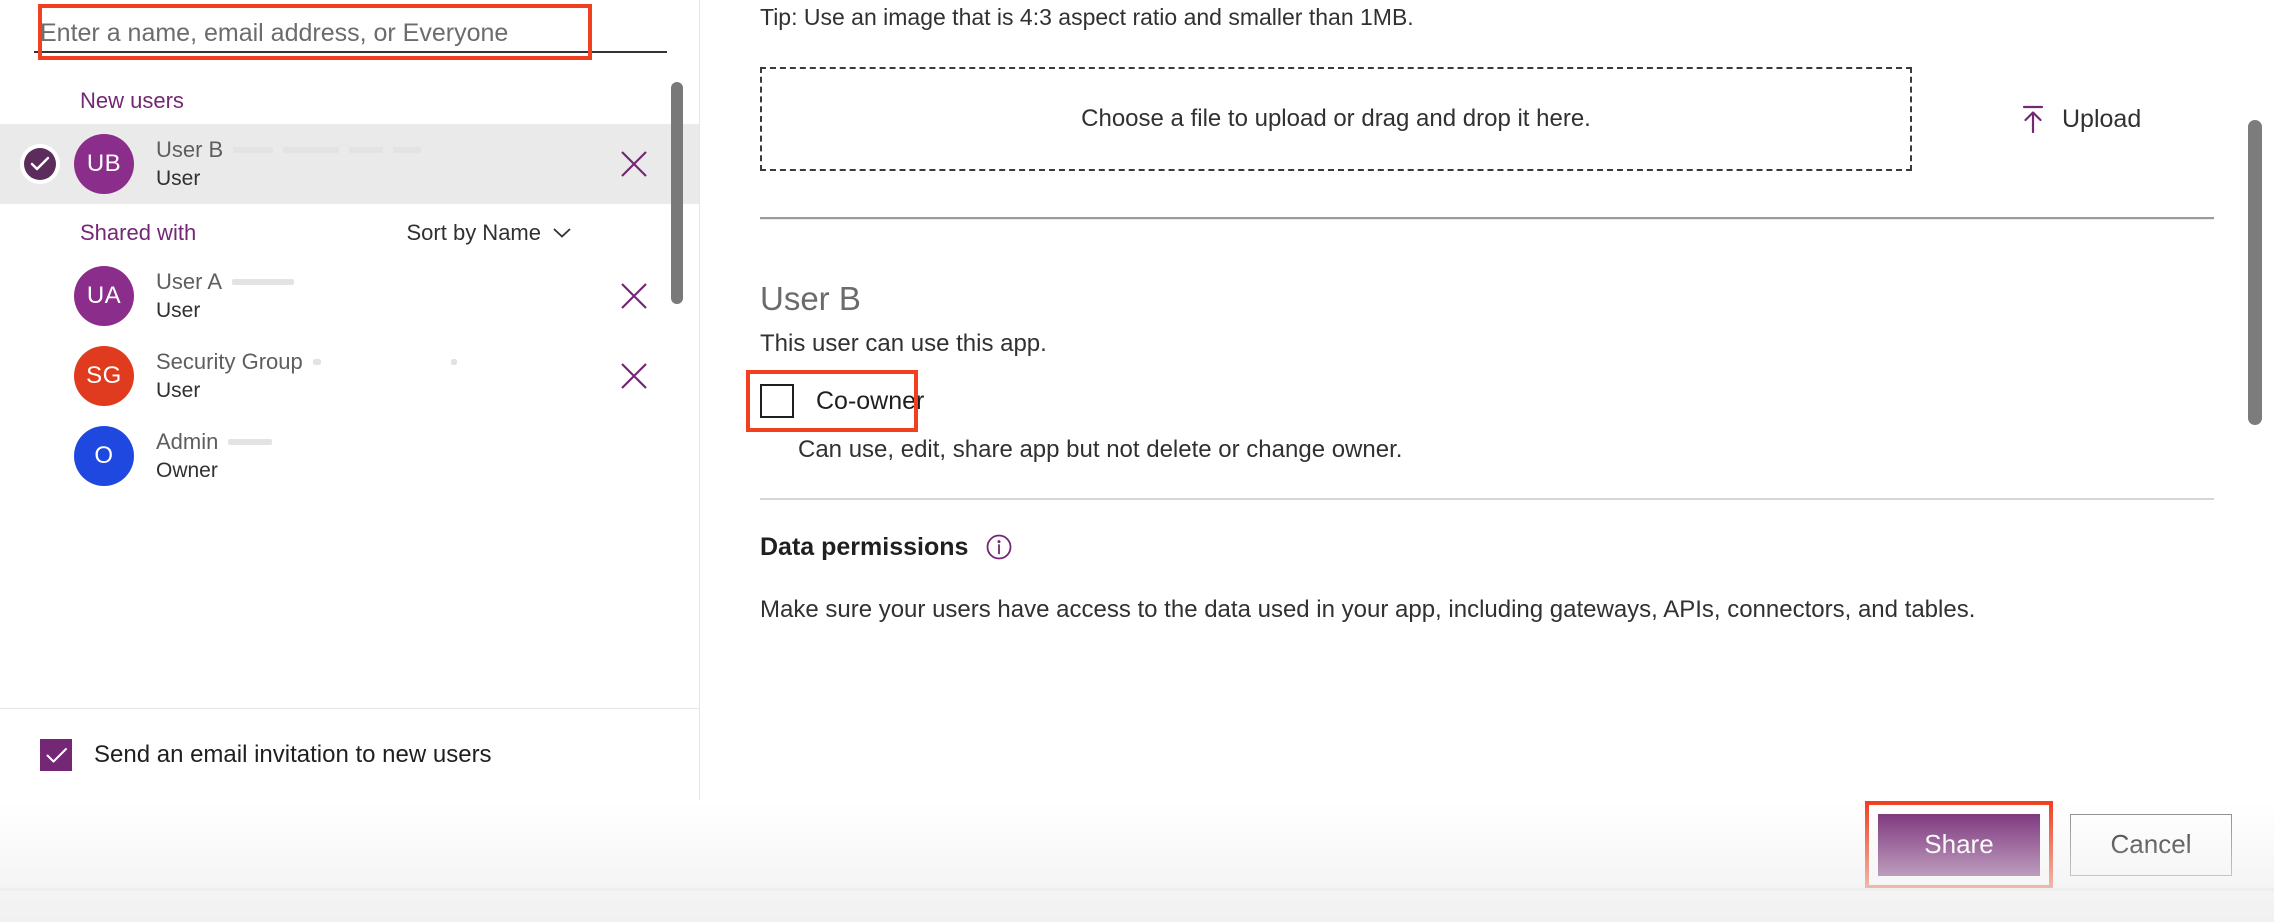  Describe the element at coordinates (562, 233) in the screenshot. I see `chevron-down-icon` at that location.